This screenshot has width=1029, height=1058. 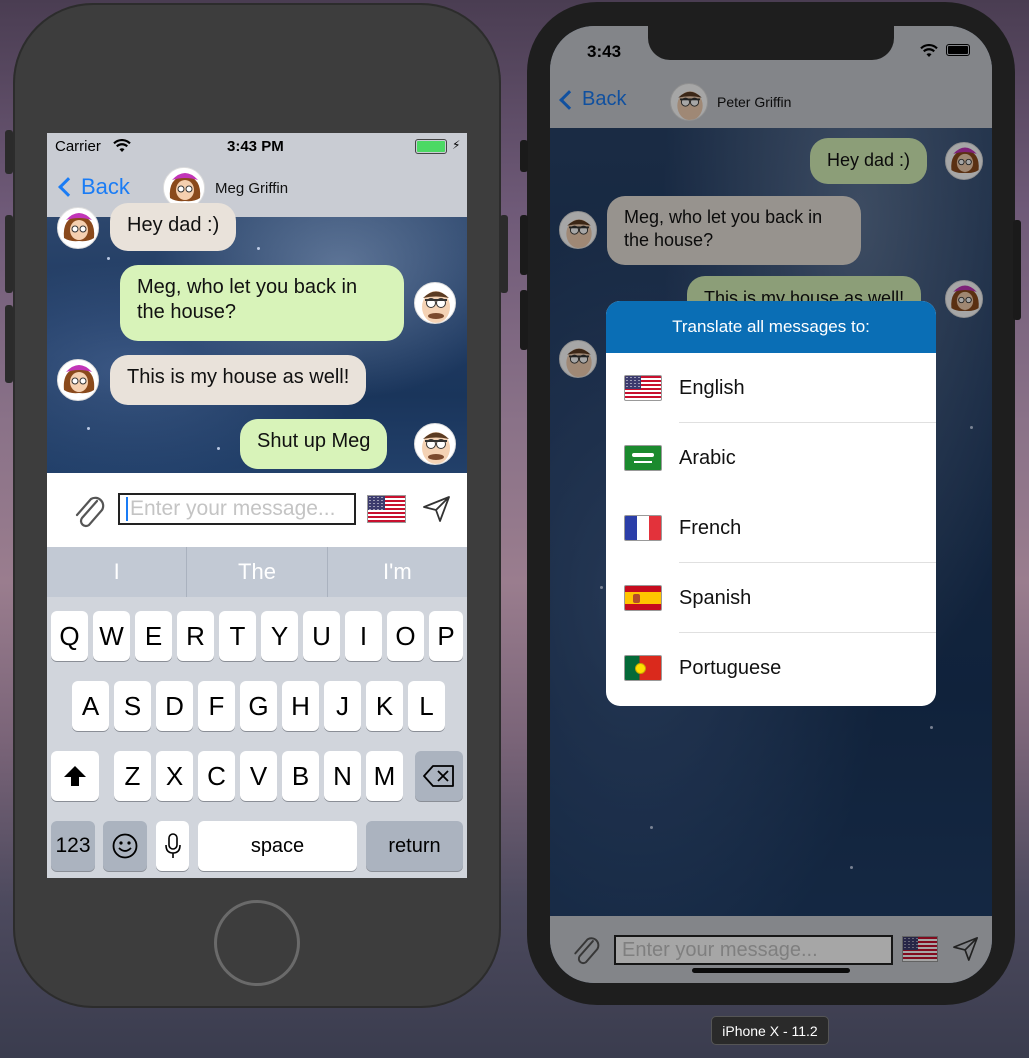 I want to click on key: G, so click(x=258, y=706).